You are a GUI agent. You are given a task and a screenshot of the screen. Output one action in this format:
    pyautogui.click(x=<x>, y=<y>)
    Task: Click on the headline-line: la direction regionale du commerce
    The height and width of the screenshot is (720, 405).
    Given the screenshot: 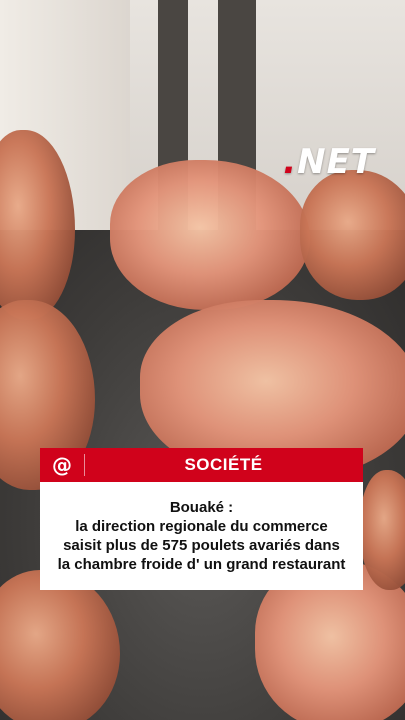 What is the action you would take?
    pyautogui.click(x=201, y=526)
    